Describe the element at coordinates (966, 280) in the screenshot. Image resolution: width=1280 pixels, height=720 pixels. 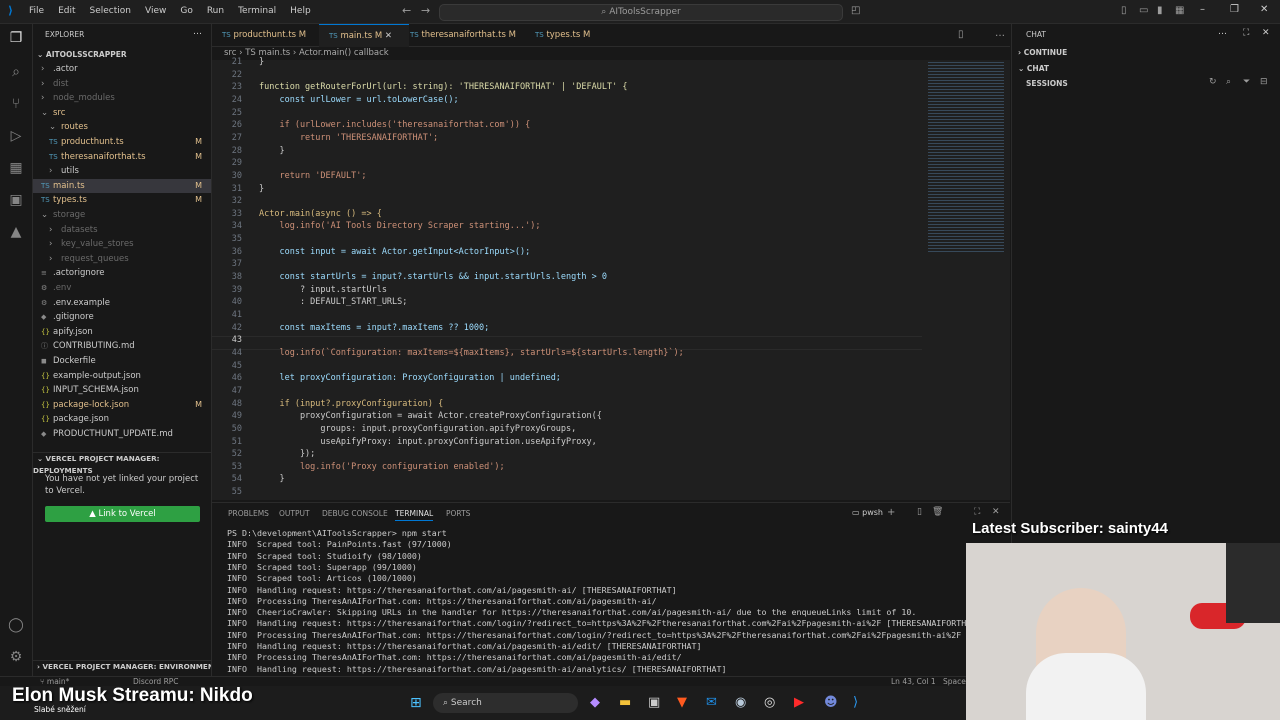
I see `minimap` at that location.